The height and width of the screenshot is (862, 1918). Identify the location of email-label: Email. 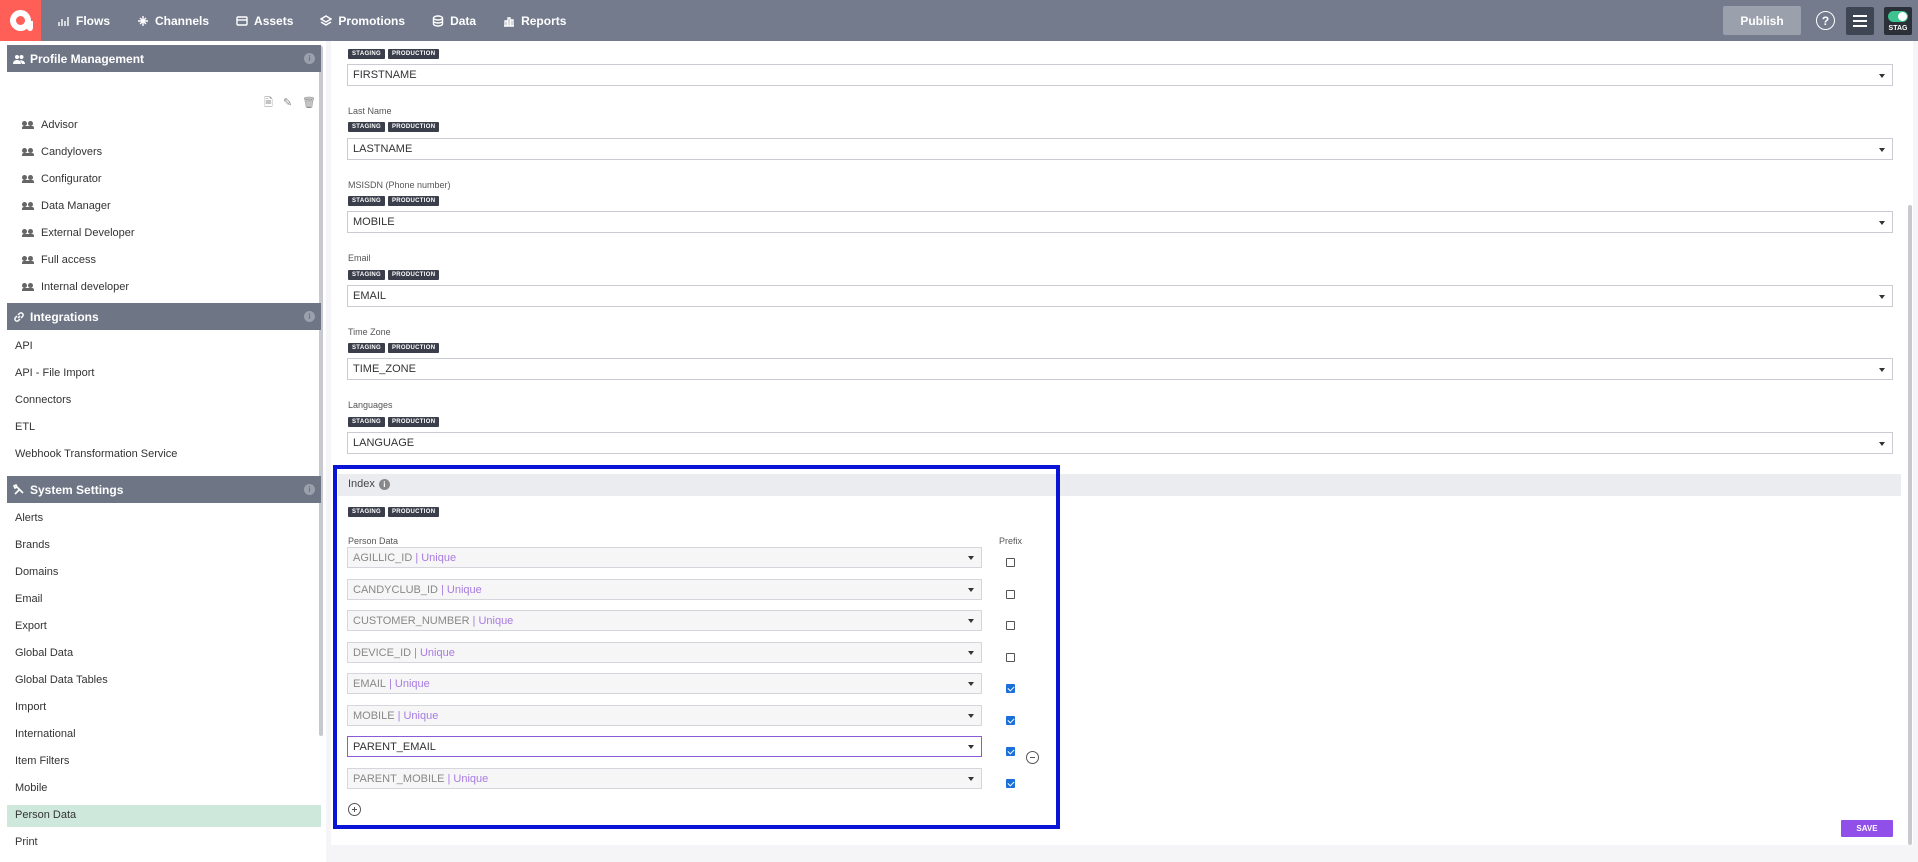
(359, 258).